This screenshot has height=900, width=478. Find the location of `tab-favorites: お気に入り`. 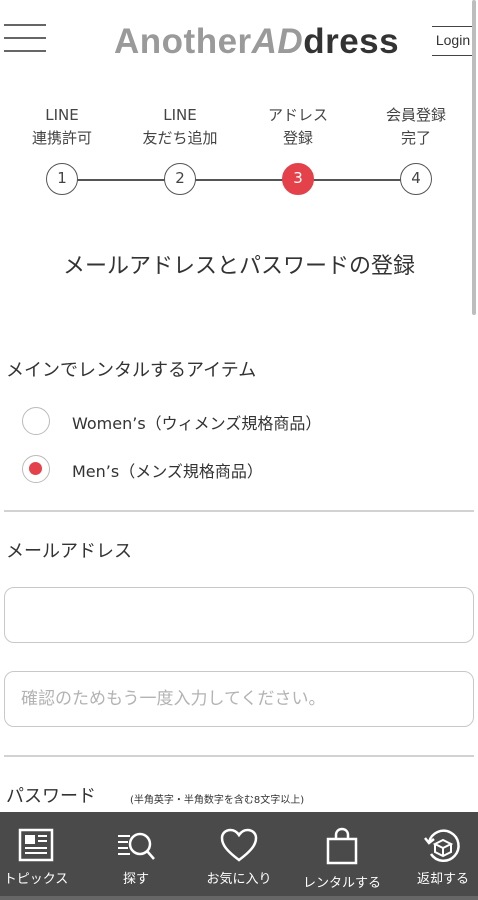

tab-favorites: お気に入り is located at coordinates (239, 856).